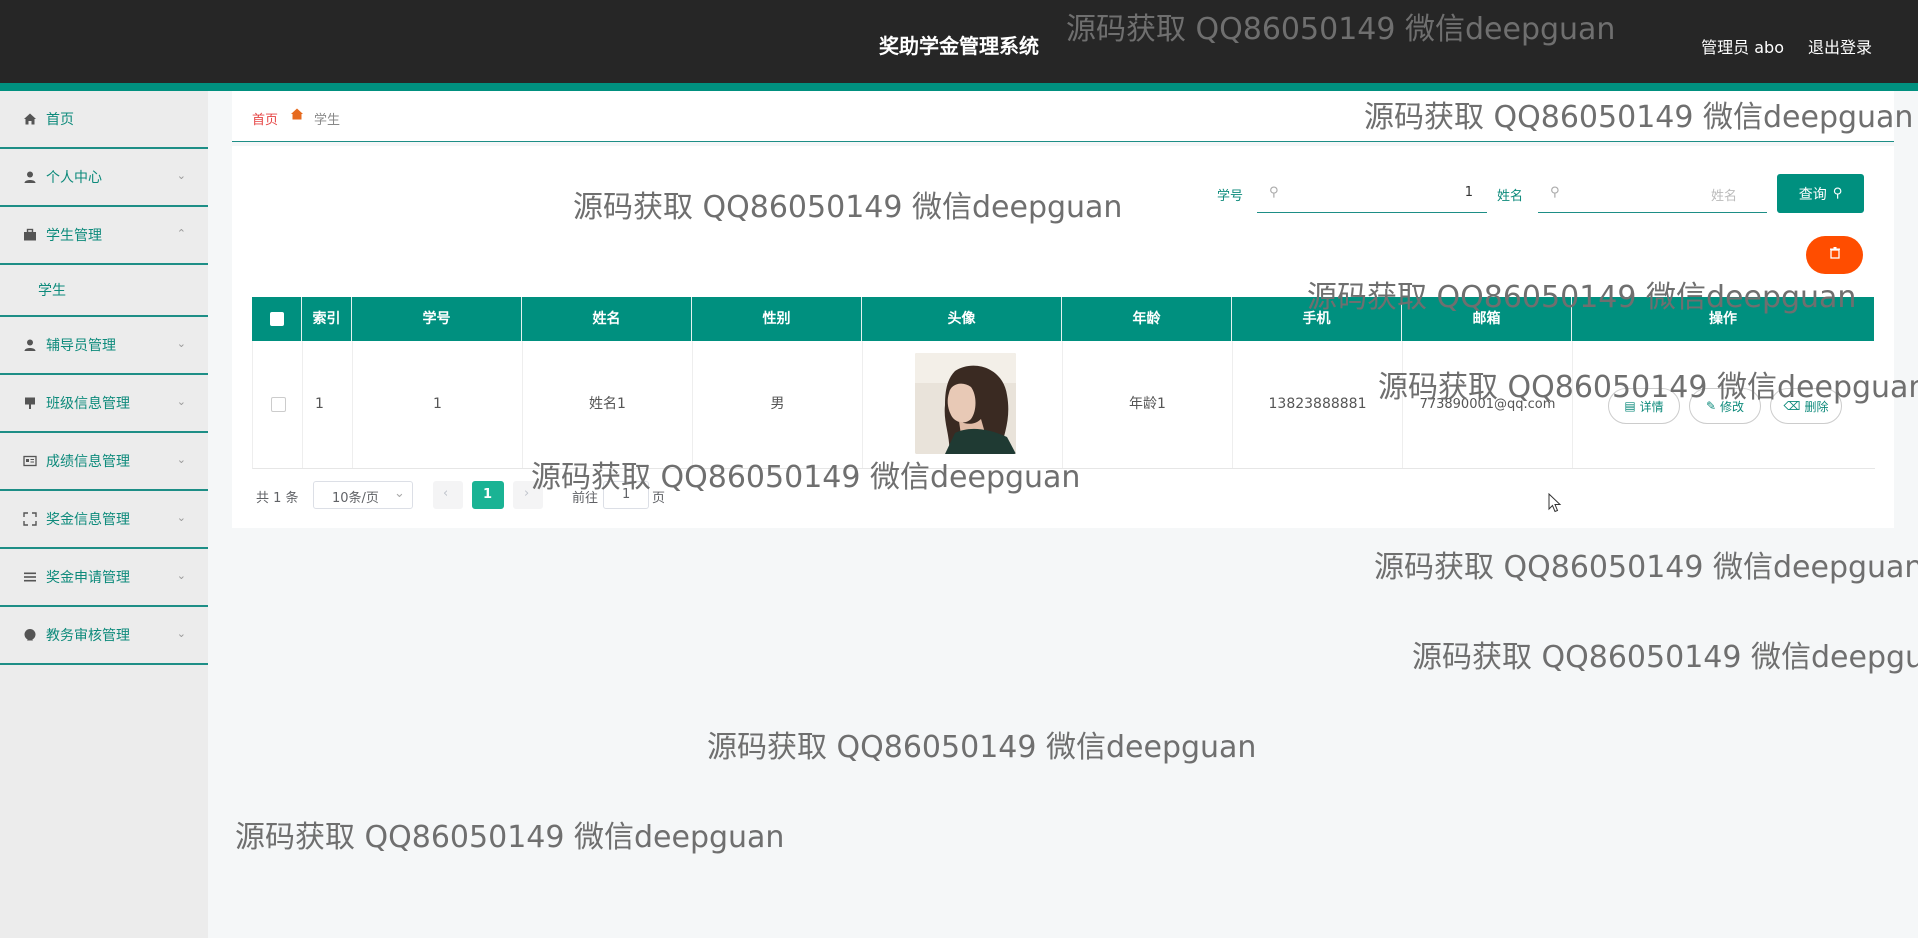 The height and width of the screenshot is (938, 1918). I want to click on row-select-cell, so click(278, 404).